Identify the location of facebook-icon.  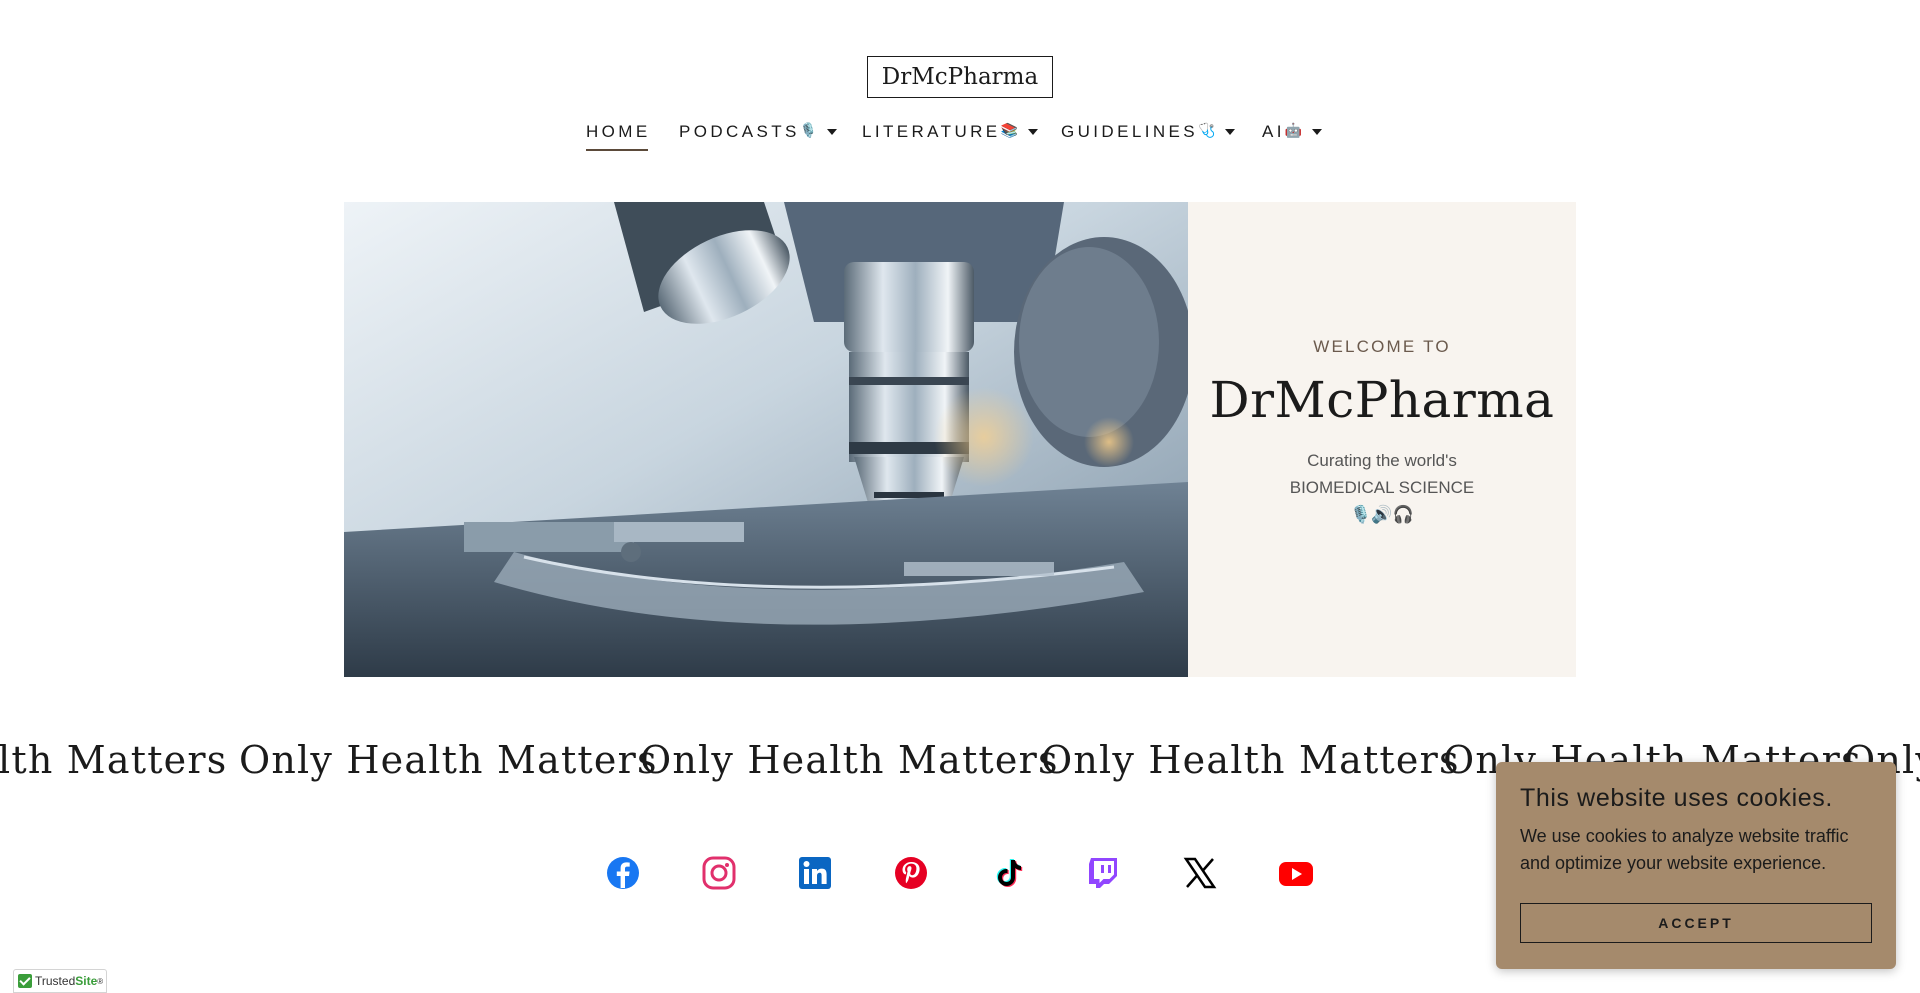
(623, 873).